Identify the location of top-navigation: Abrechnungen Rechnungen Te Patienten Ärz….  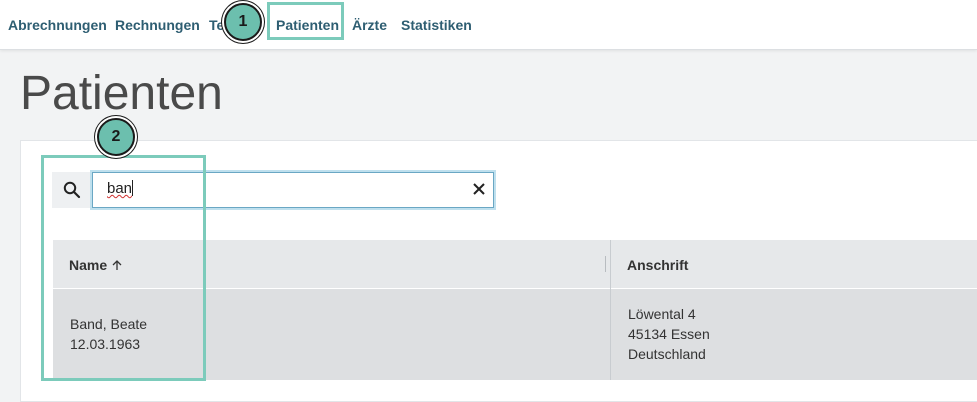
(488, 25).